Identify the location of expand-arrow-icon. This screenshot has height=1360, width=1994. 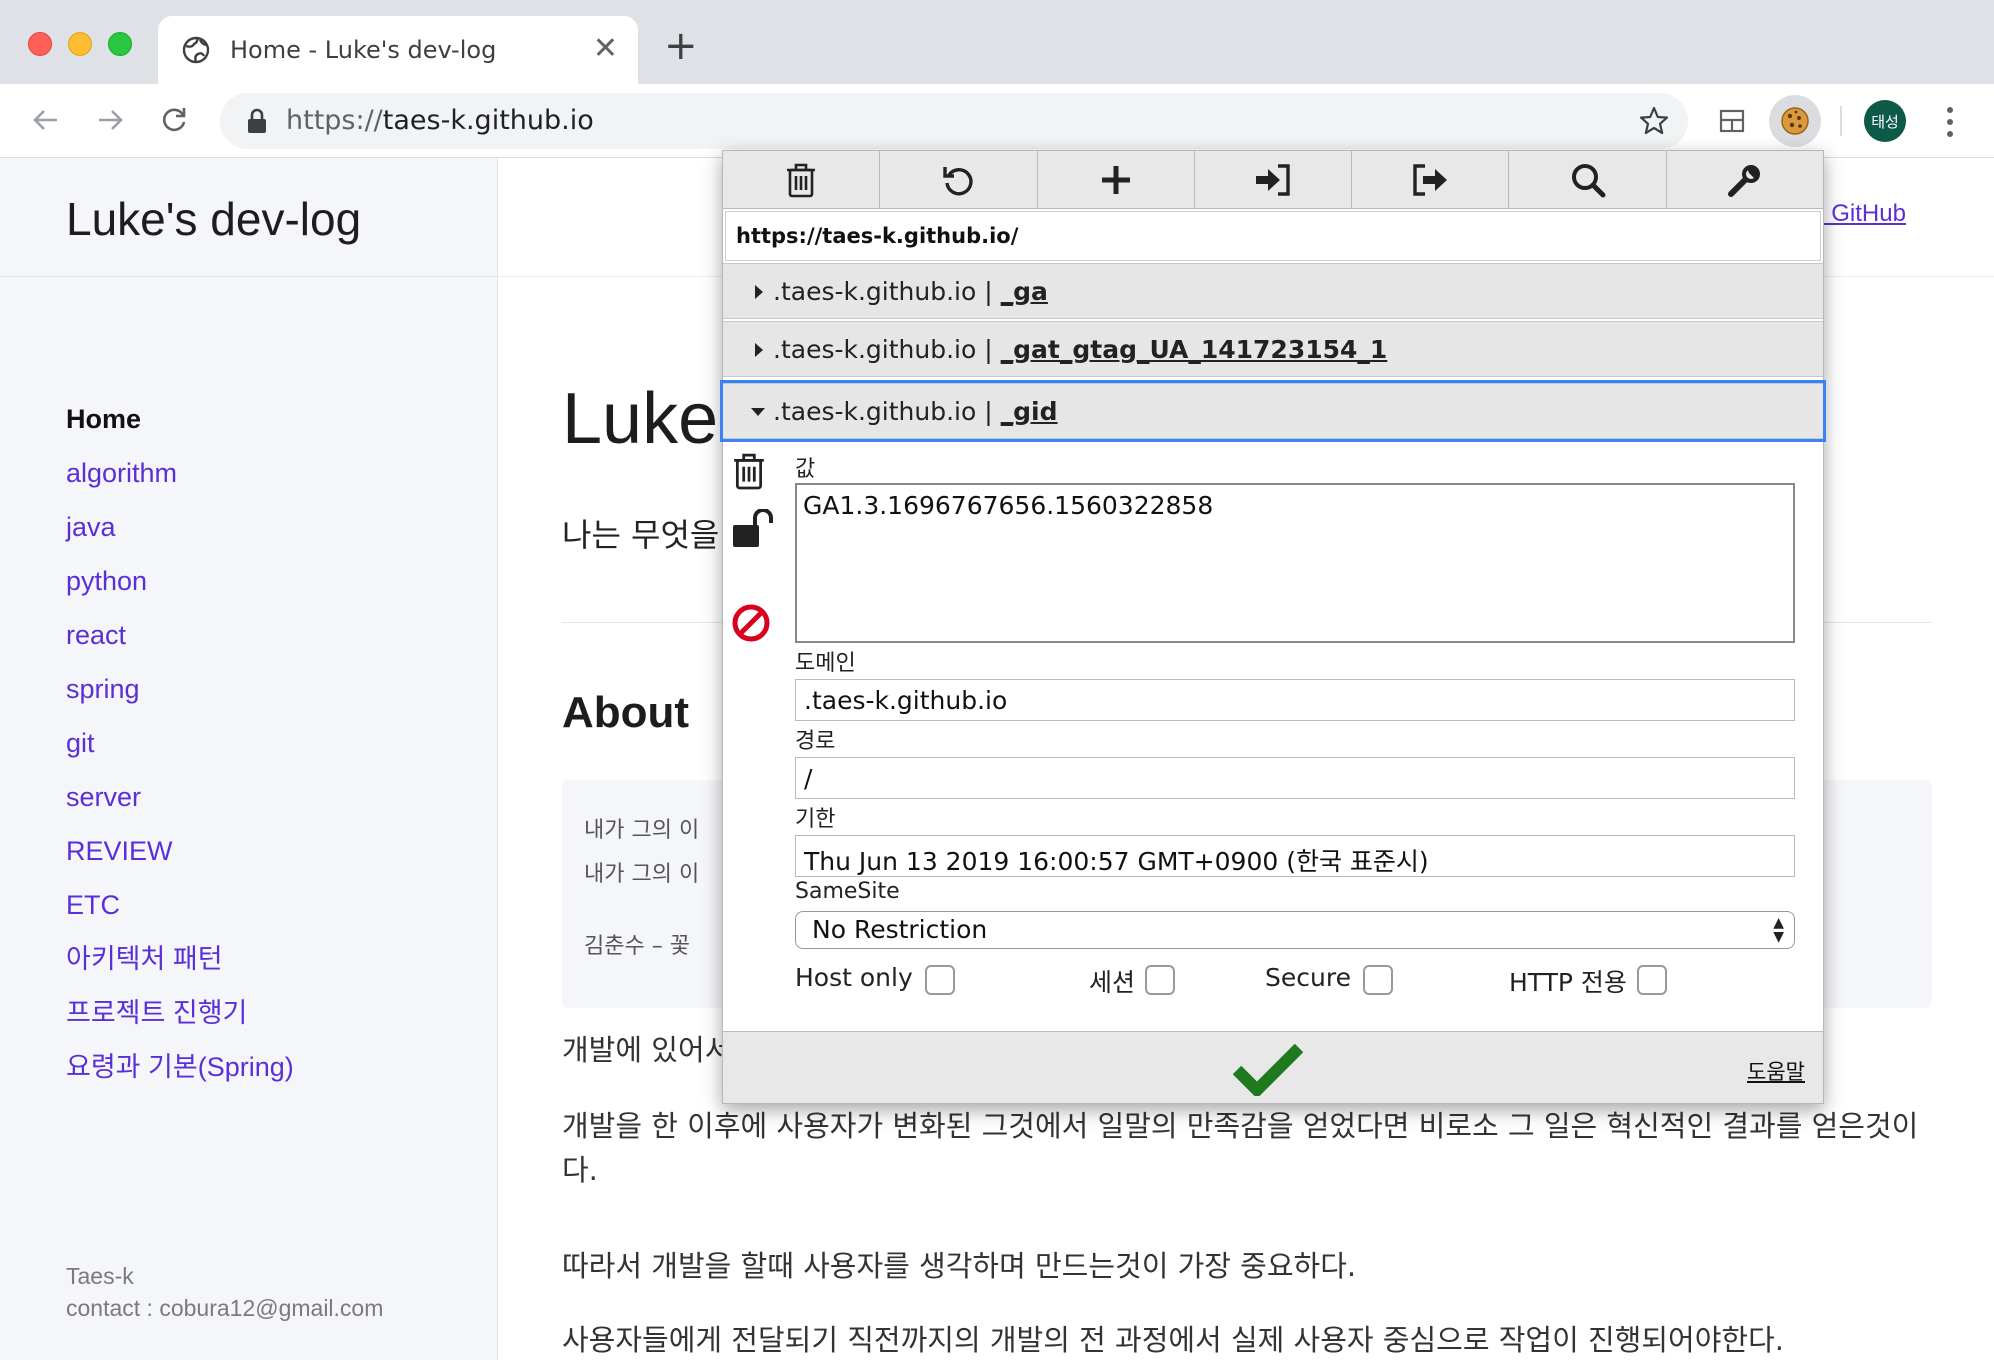
(759, 292).